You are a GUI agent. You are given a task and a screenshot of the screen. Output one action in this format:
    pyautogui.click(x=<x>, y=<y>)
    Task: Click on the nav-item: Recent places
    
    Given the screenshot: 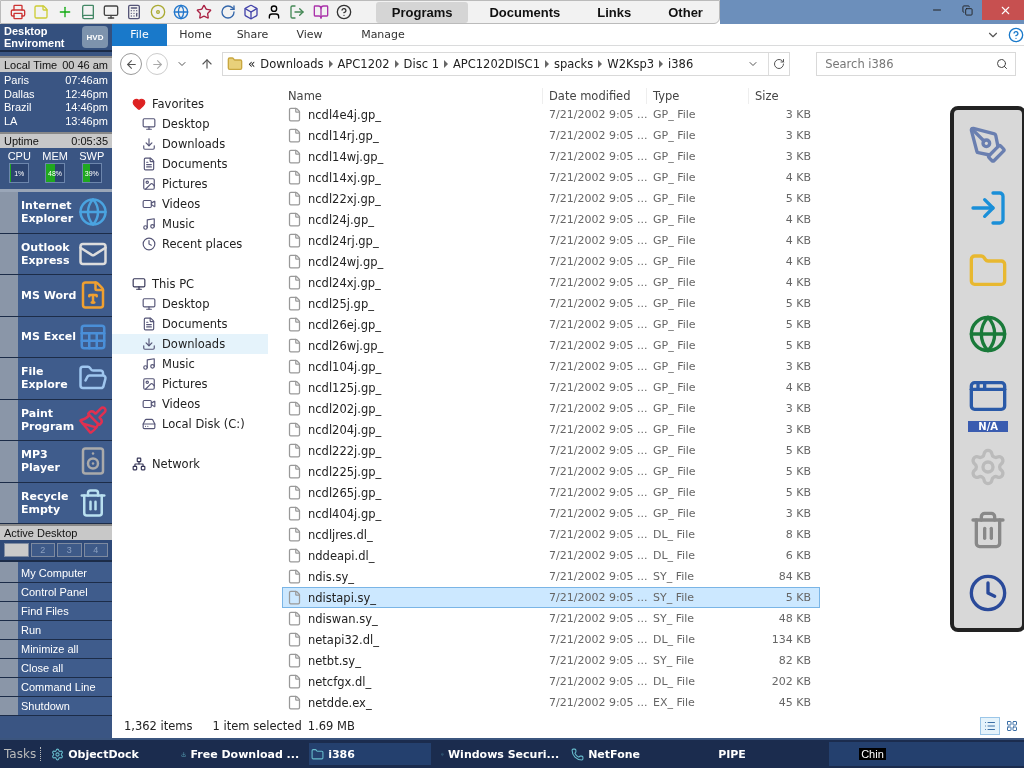 What is the action you would take?
    pyautogui.click(x=190, y=244)
    